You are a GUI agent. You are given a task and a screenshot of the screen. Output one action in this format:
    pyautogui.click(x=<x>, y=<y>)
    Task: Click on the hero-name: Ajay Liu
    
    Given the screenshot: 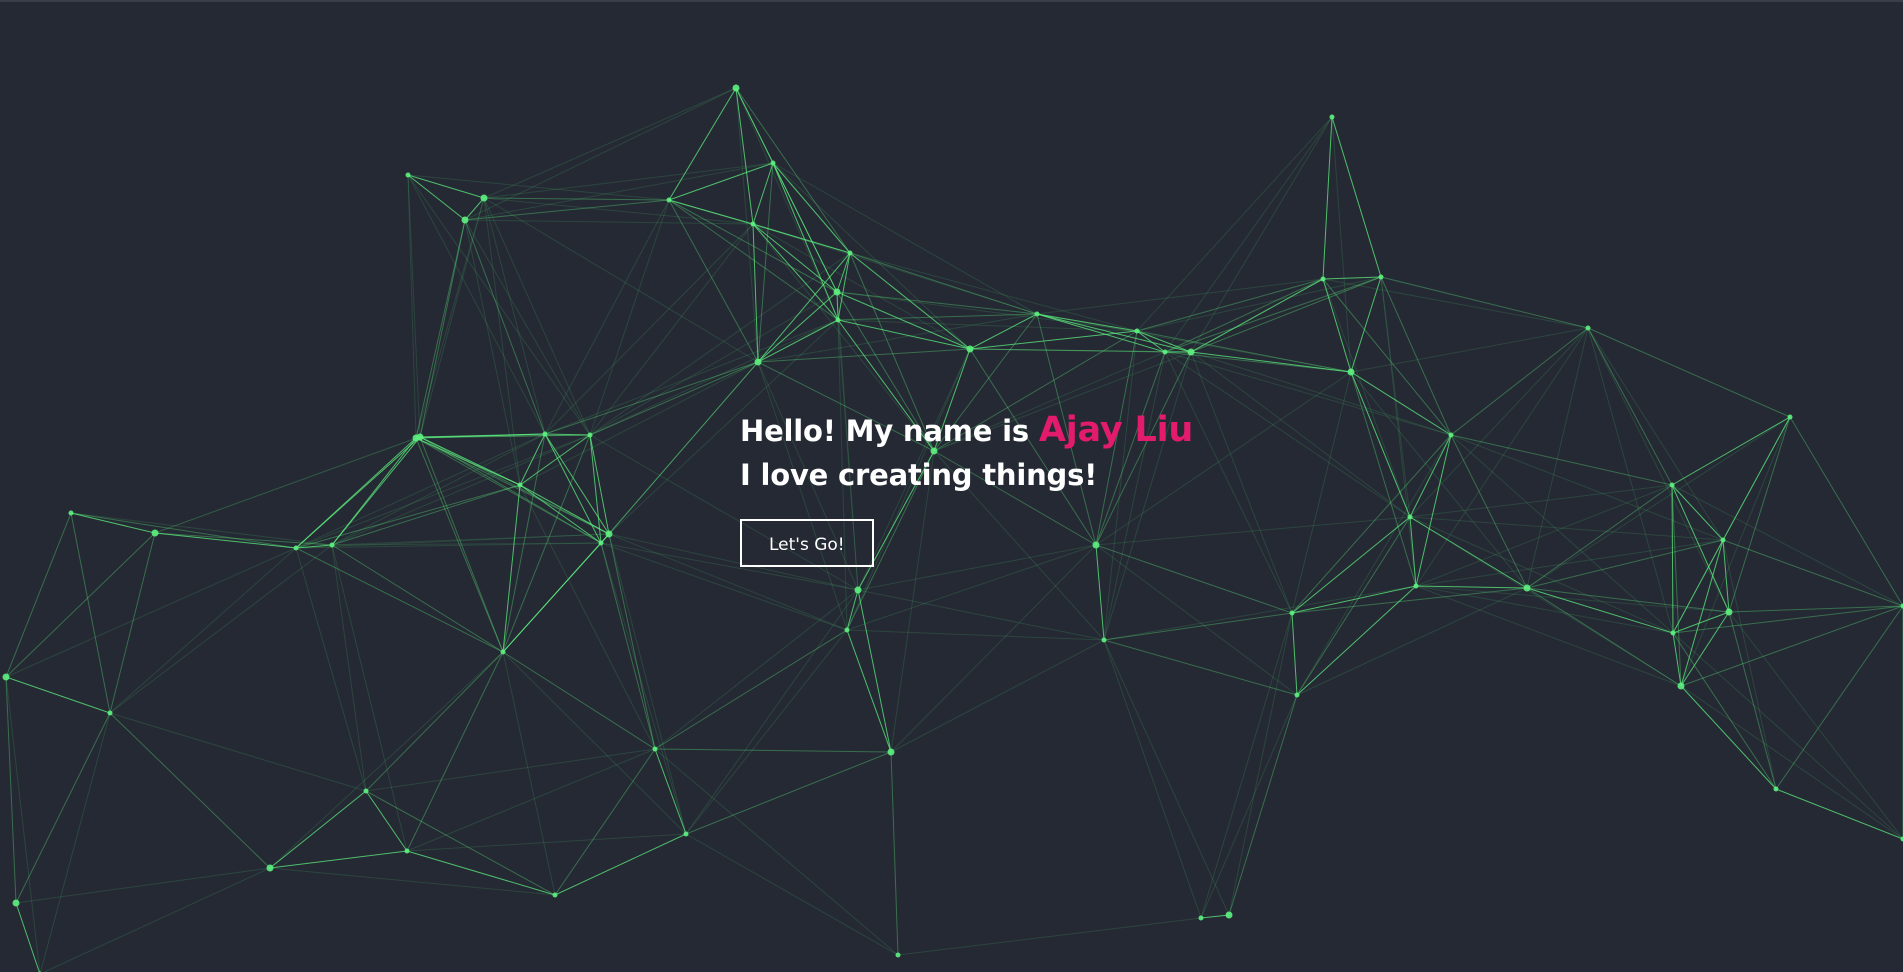 What is the action you would take?
    pyautogui.click(x=1116, y=430)
    